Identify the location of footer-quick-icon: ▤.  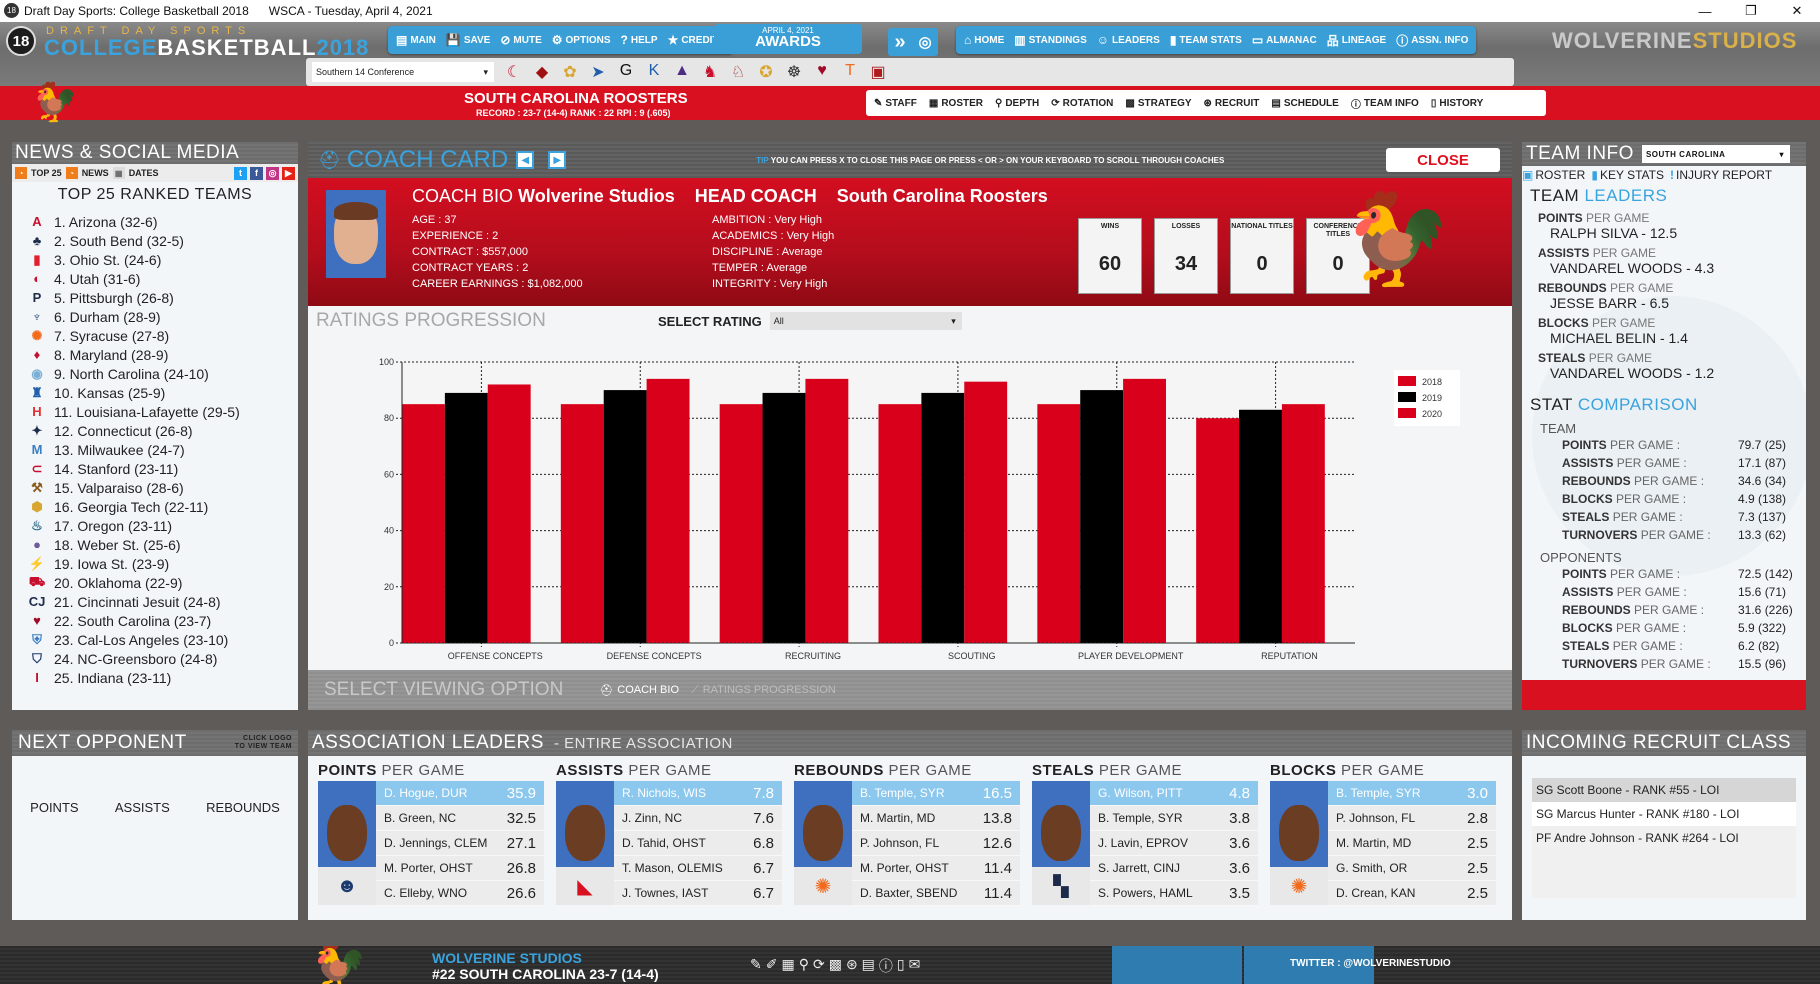
(868, 966).